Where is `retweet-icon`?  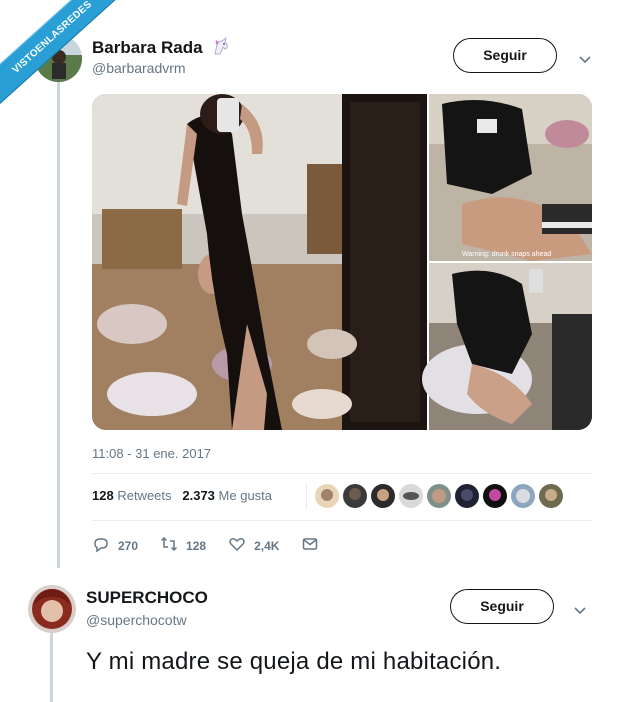 retweet-icon is located at coordinates (169, 545).